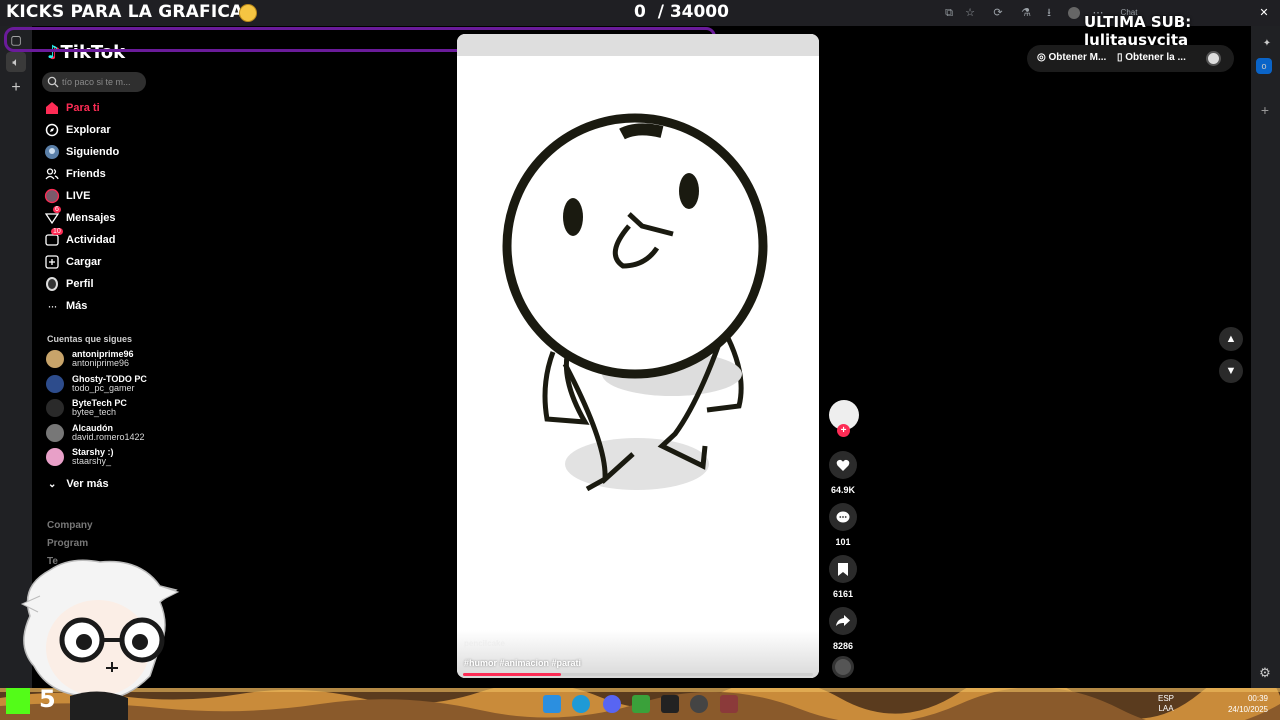 The width and height of the screenshot is (1280, 720). I want to click on footer-link-company: Company, so click(70, 525).